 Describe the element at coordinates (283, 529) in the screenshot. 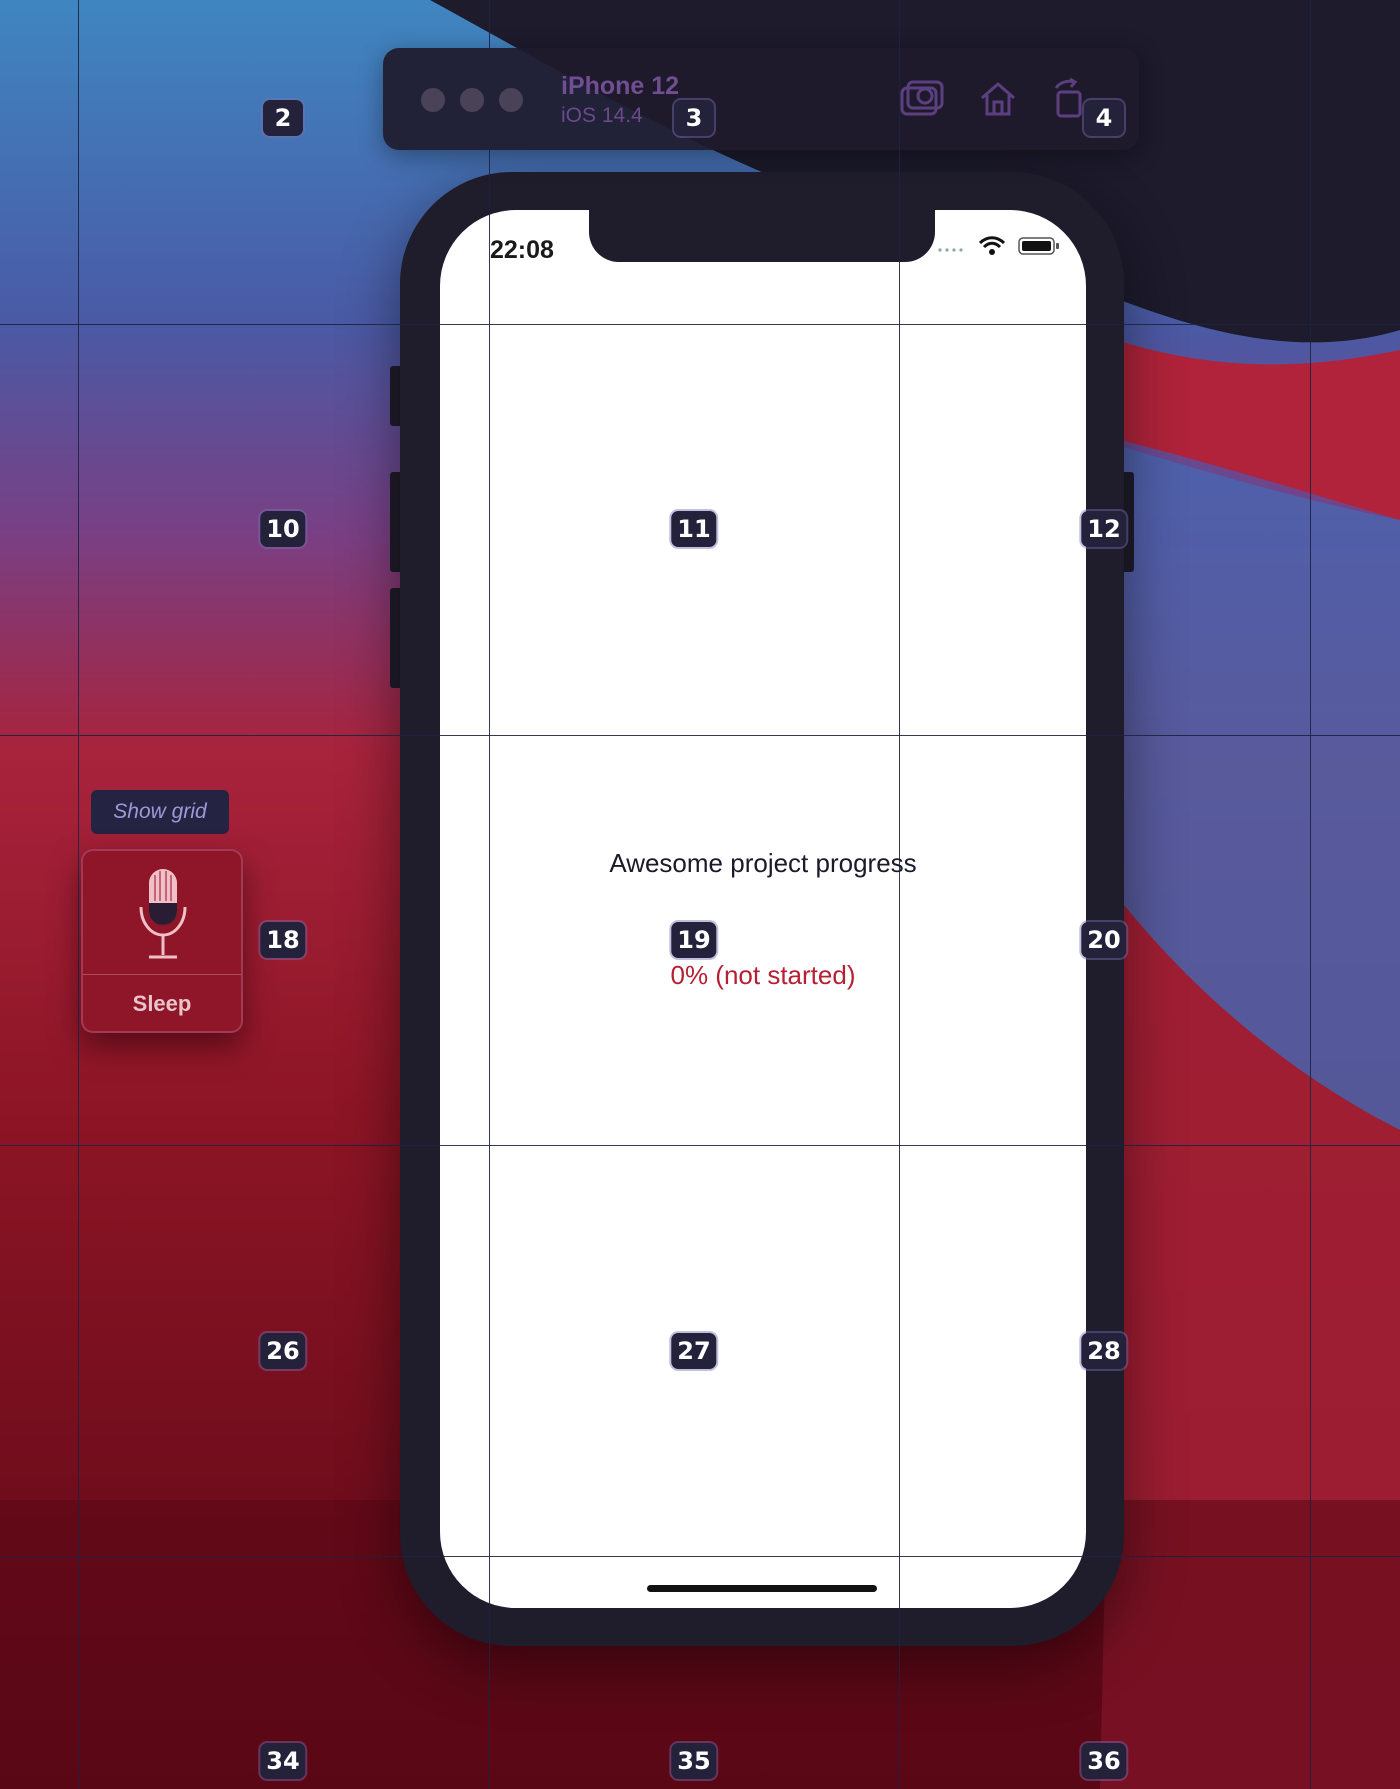

I see `grid-cell-label: 10` at that location.